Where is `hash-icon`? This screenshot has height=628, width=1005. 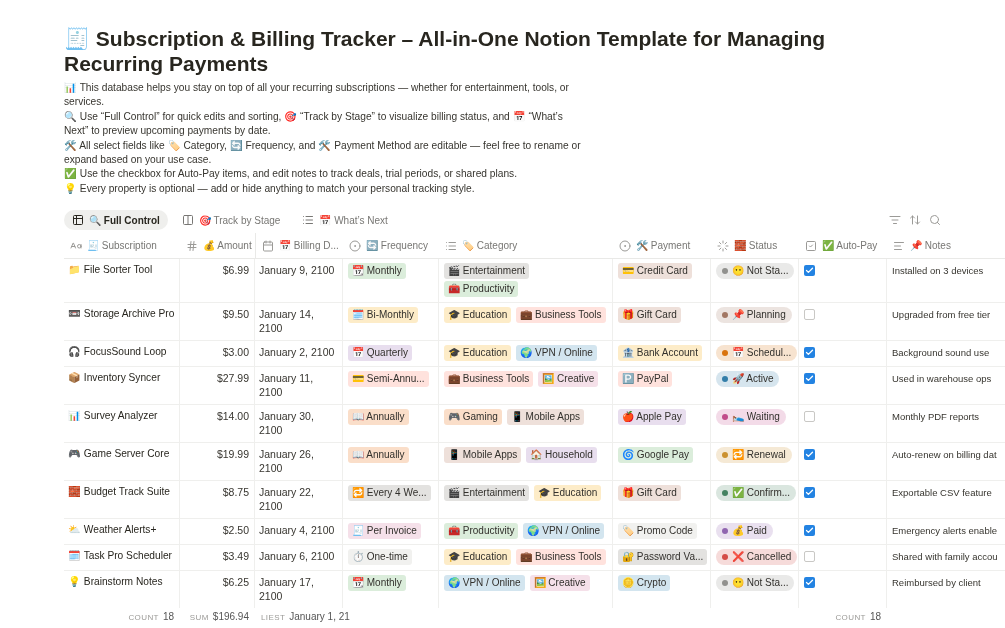 hash-icon is located at coordinates (192, 245).